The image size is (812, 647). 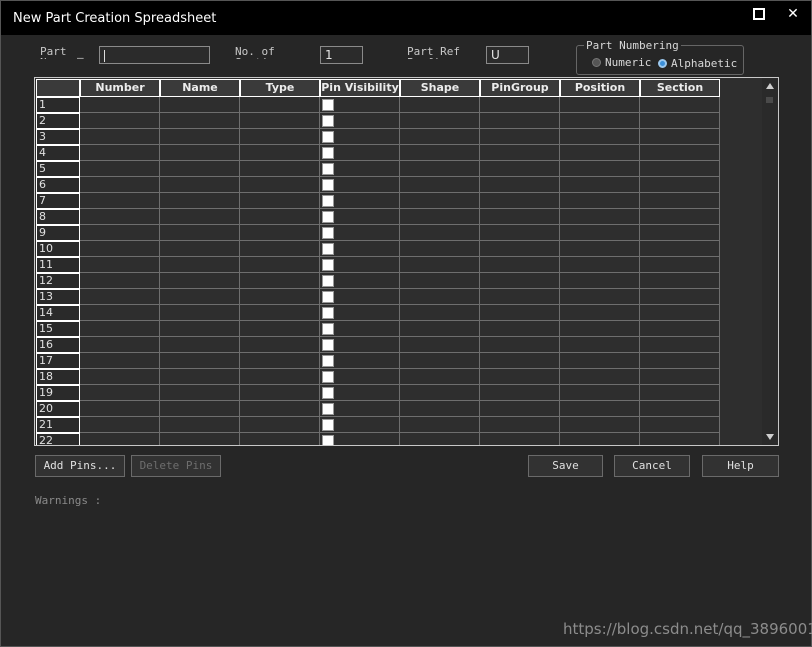 What do you see at coordinates (58, 201) in the screenshot?
I see `row-header: 7` at bounding box center [58, 201].